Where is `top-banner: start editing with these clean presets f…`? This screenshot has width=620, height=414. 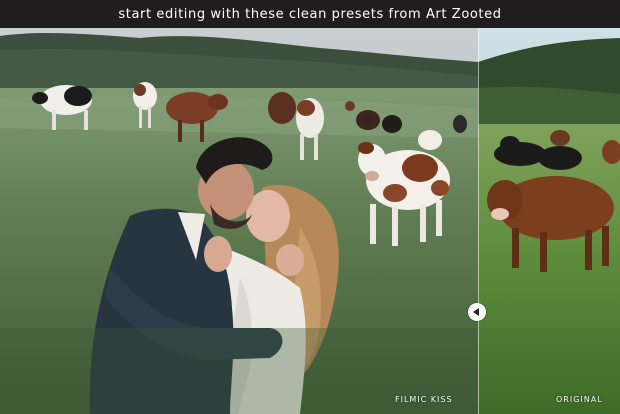 top-banner: start editing with these clean presets f… is located at coordinates (310, 14).